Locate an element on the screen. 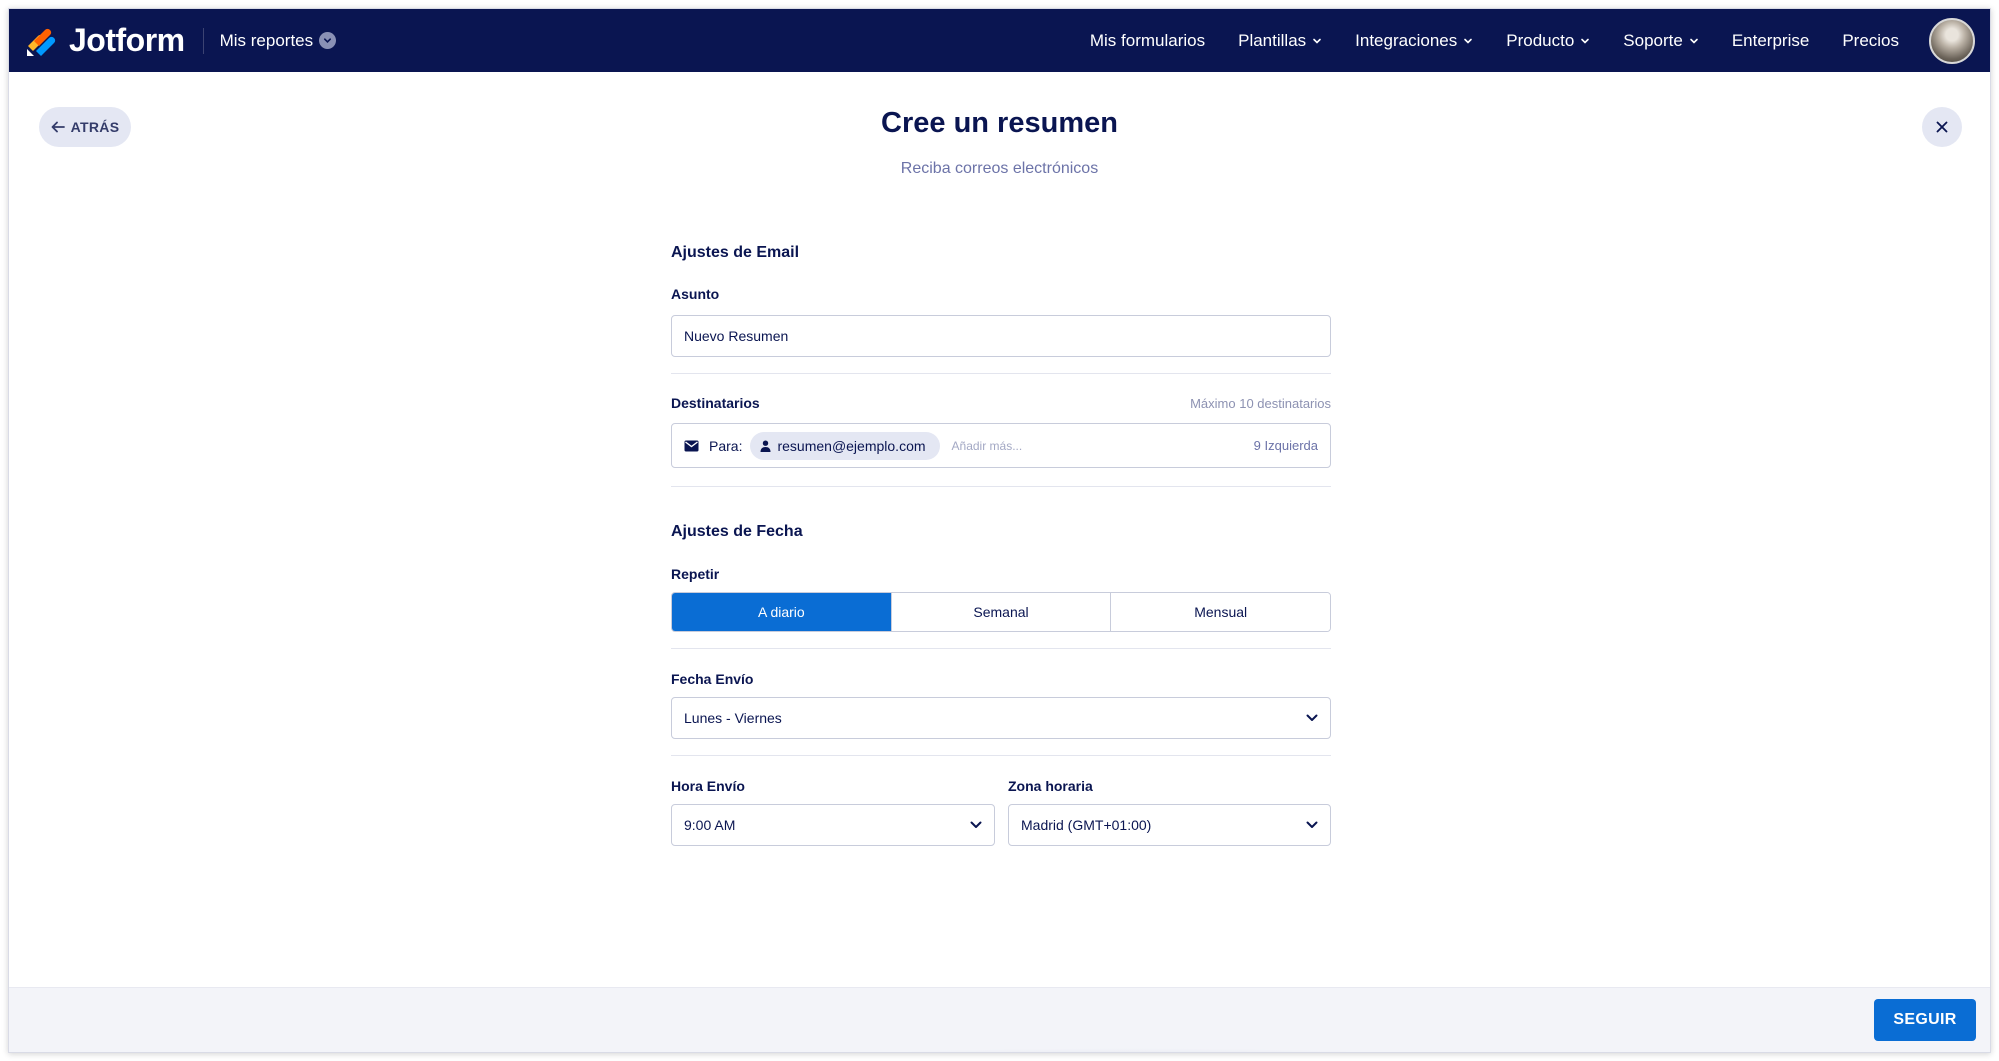  repeat-option-label: Mensual is located at coordinates (1221, 612).